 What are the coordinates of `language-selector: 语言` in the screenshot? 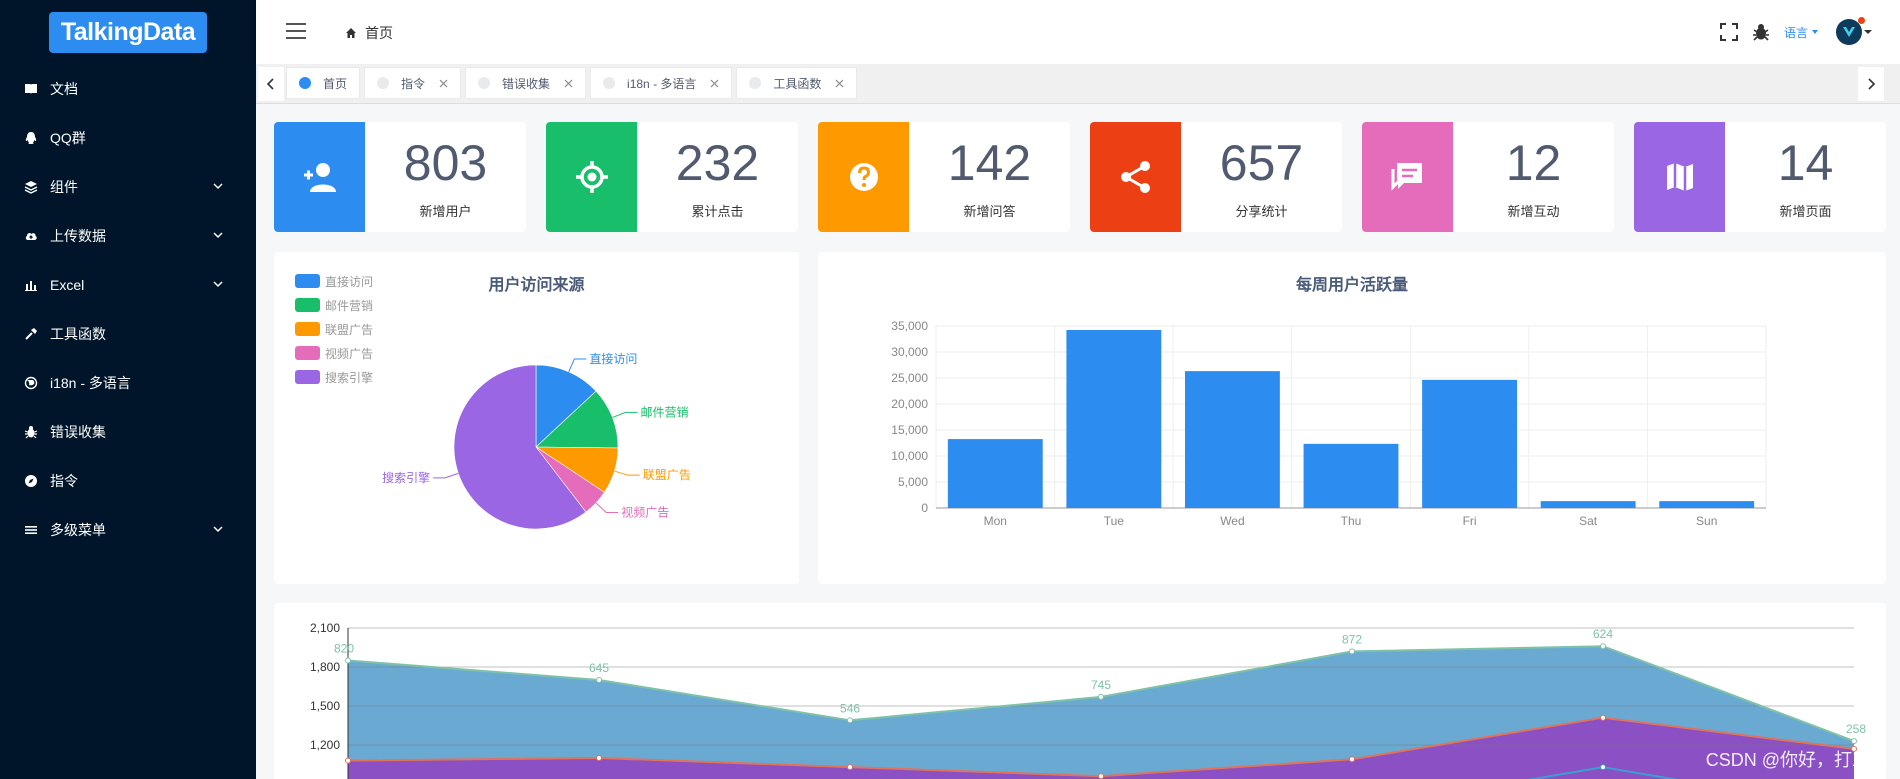 It's located at (1803, 32).